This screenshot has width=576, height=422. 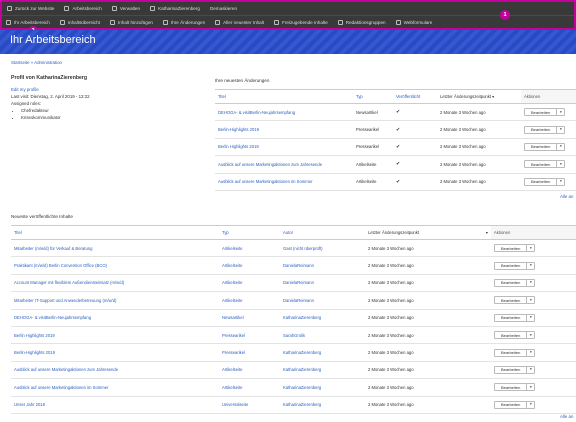 I want to click on row-changed: 2 Monate 3 Wochen ago, so click(x=428, y=318).